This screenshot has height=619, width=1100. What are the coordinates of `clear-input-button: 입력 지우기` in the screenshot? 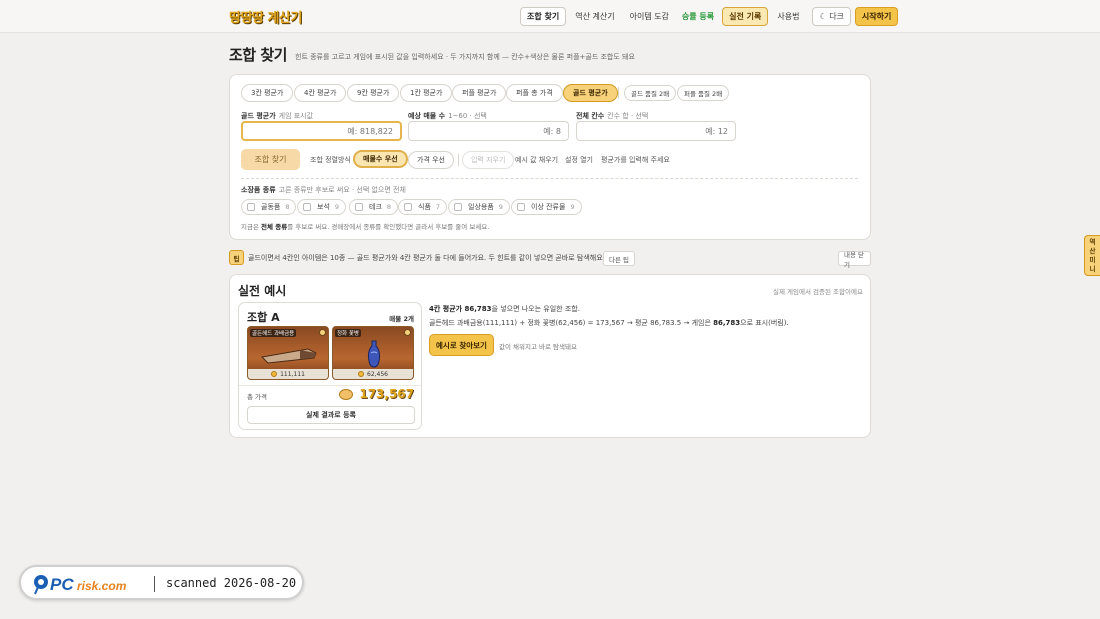 It's located at (488, 160).